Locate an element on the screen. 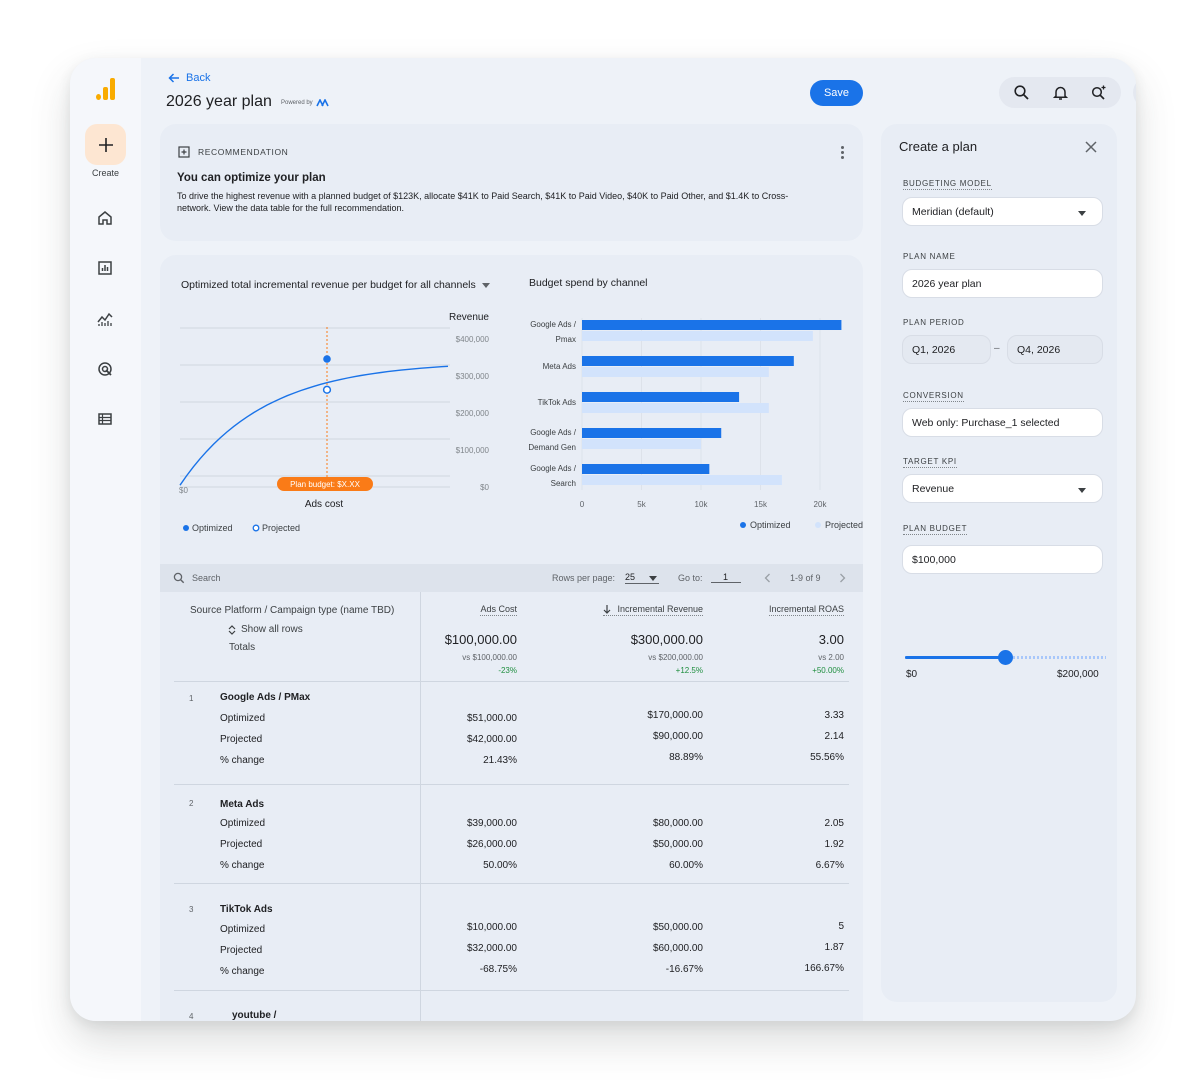  table-search-input: Search is located at coordinates (206, 578).